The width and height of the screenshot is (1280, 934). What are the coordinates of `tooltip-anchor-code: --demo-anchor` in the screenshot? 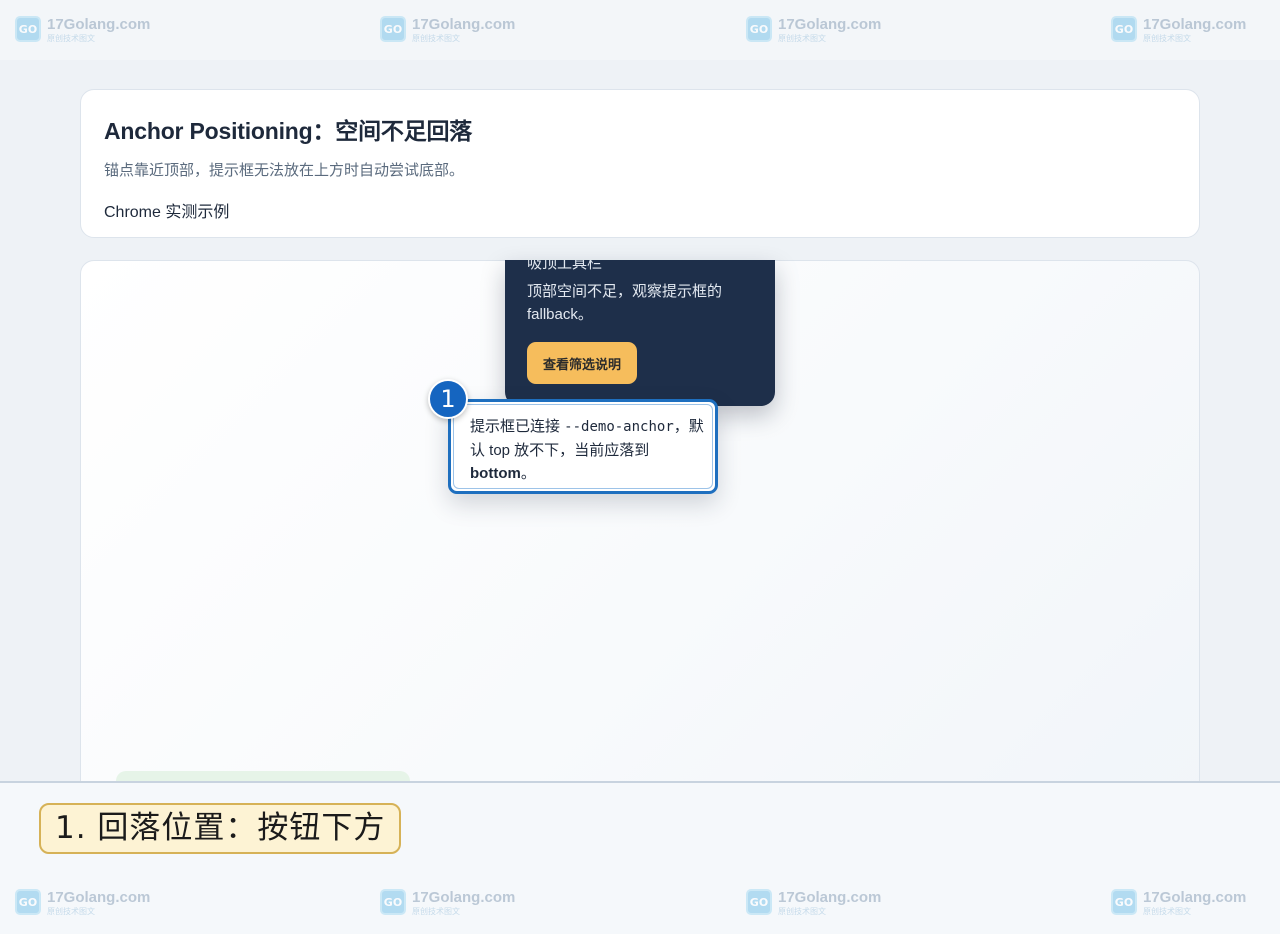 It's located at (619, 427).